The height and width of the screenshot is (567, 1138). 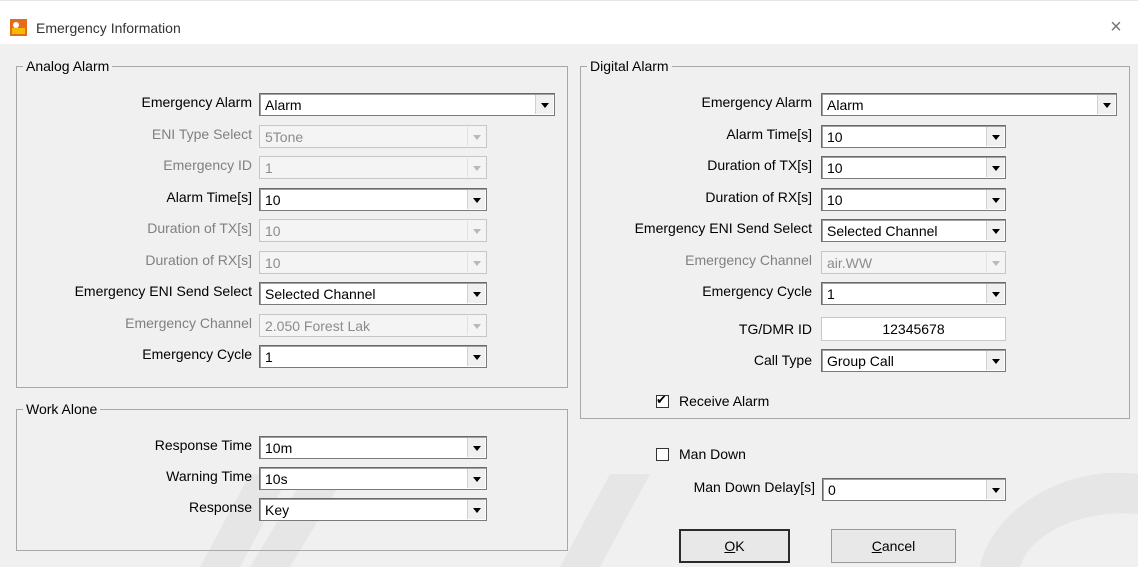 I want to click on ok-button: OK, so click(x=734, y=546).